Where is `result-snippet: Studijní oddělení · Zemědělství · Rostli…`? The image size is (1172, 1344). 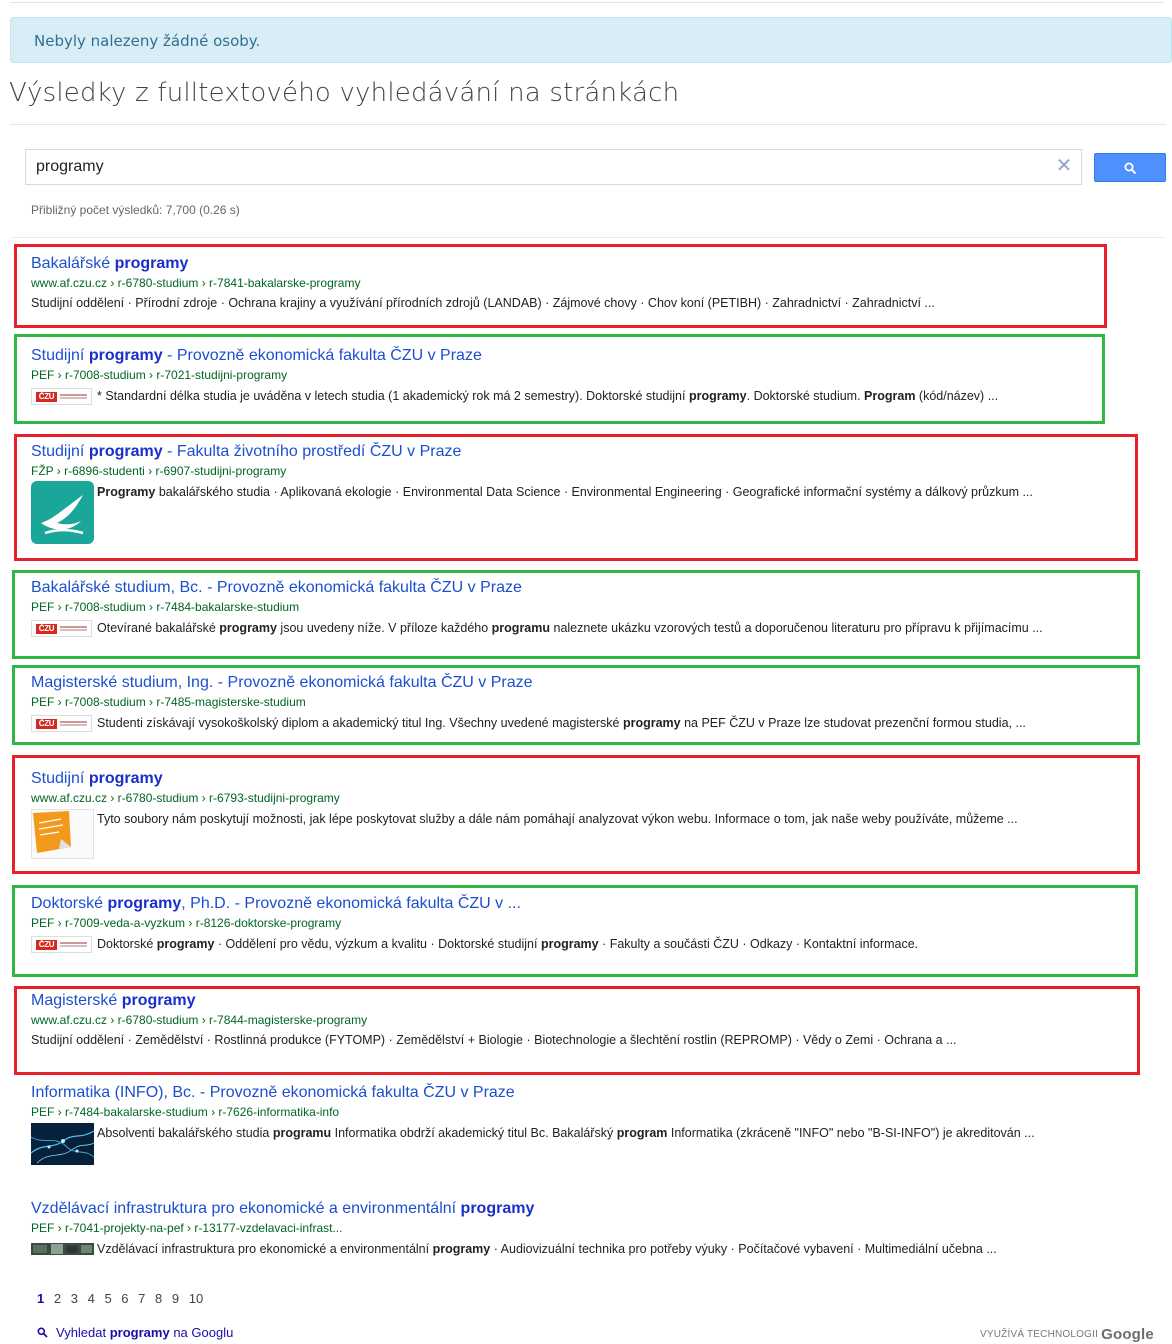
result-snippet: Studijní oddělení · Zemědělství · Rostli… is located at coordinates (494, 1040).